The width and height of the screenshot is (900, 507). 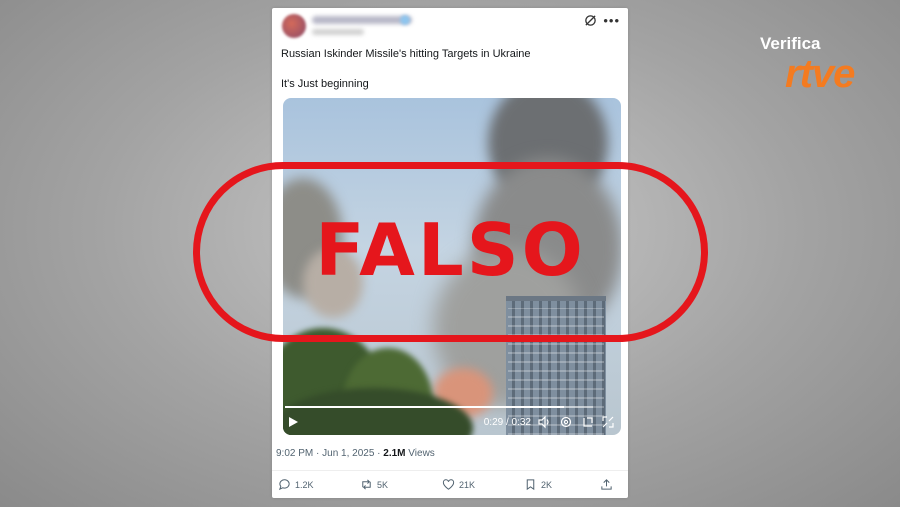 What do you see at coordinates (467, 484) in the screenshot?
I see `like-count: 21K` at bounding box center [467, 484].